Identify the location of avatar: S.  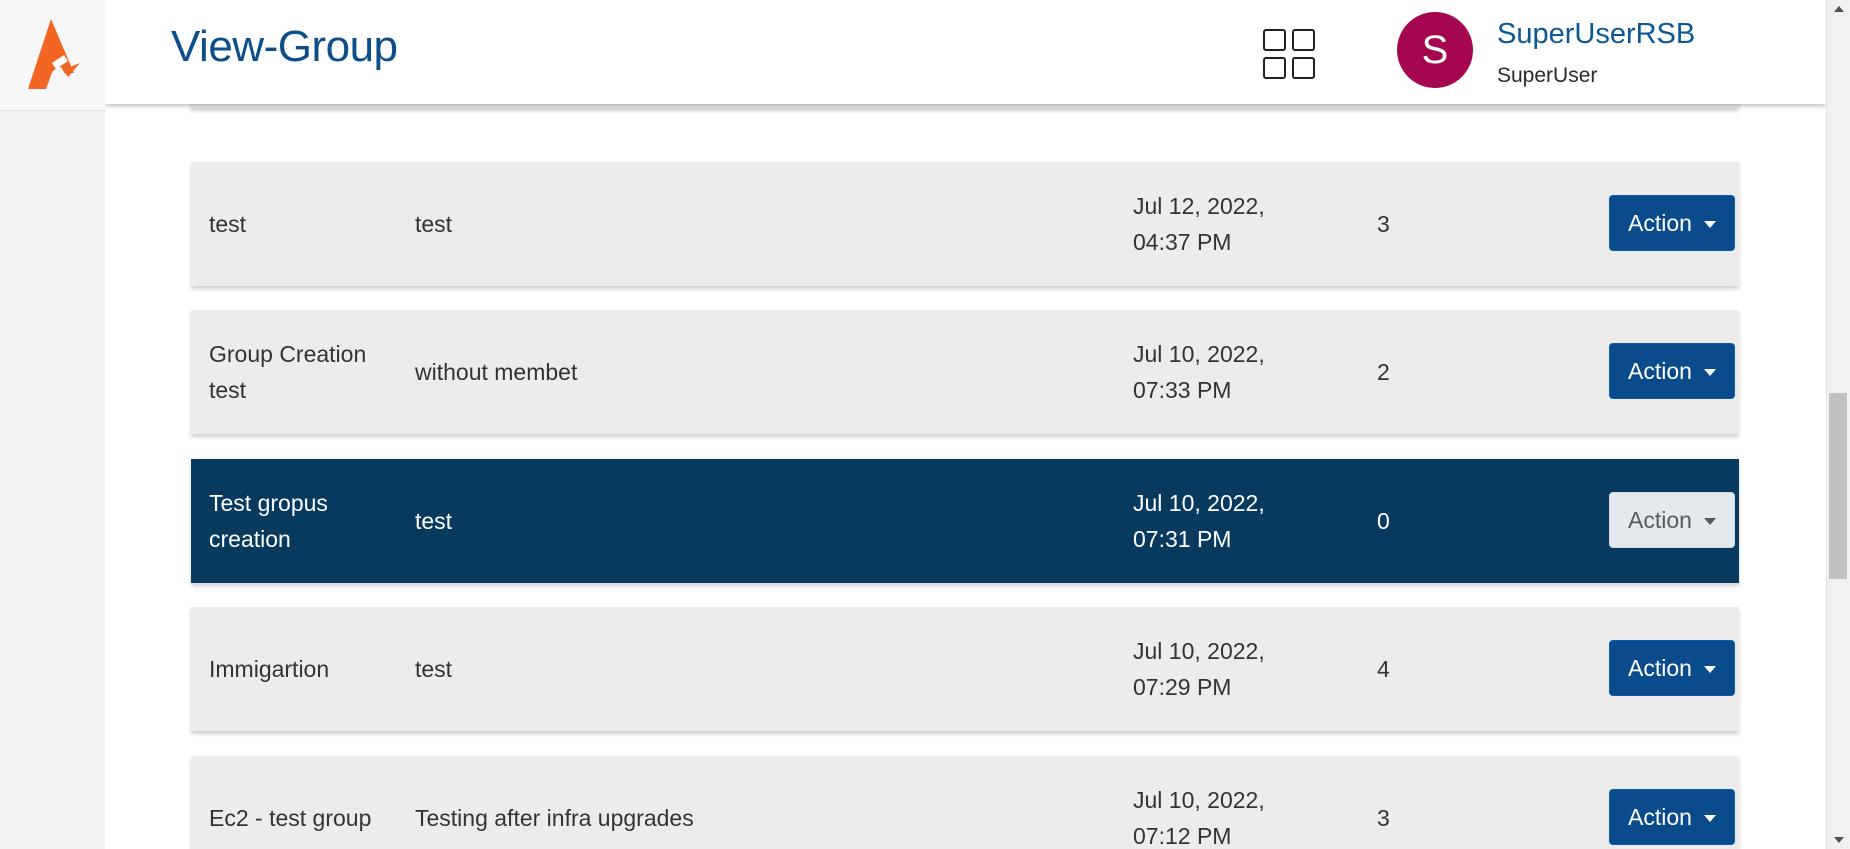
(1435, 50).